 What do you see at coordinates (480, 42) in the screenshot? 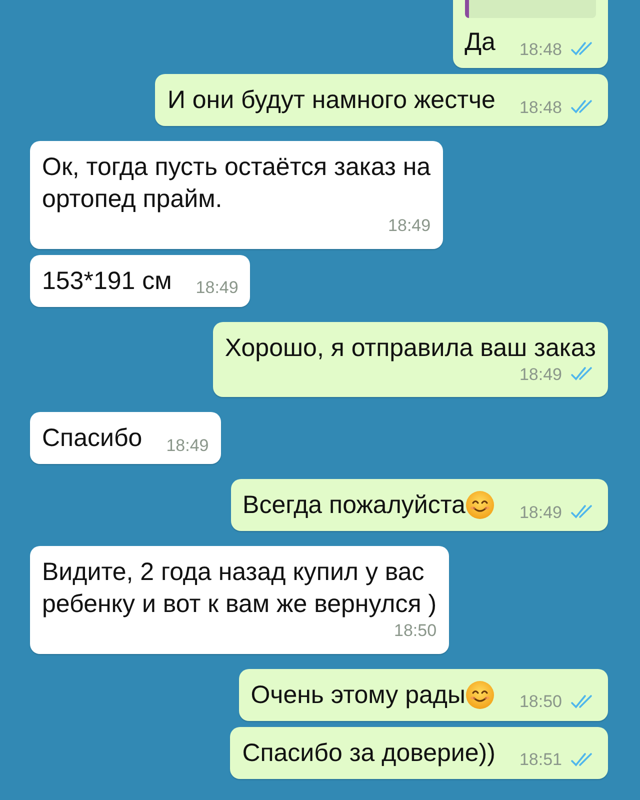
I see `message-text: Да` at bounding box center [480, 42].